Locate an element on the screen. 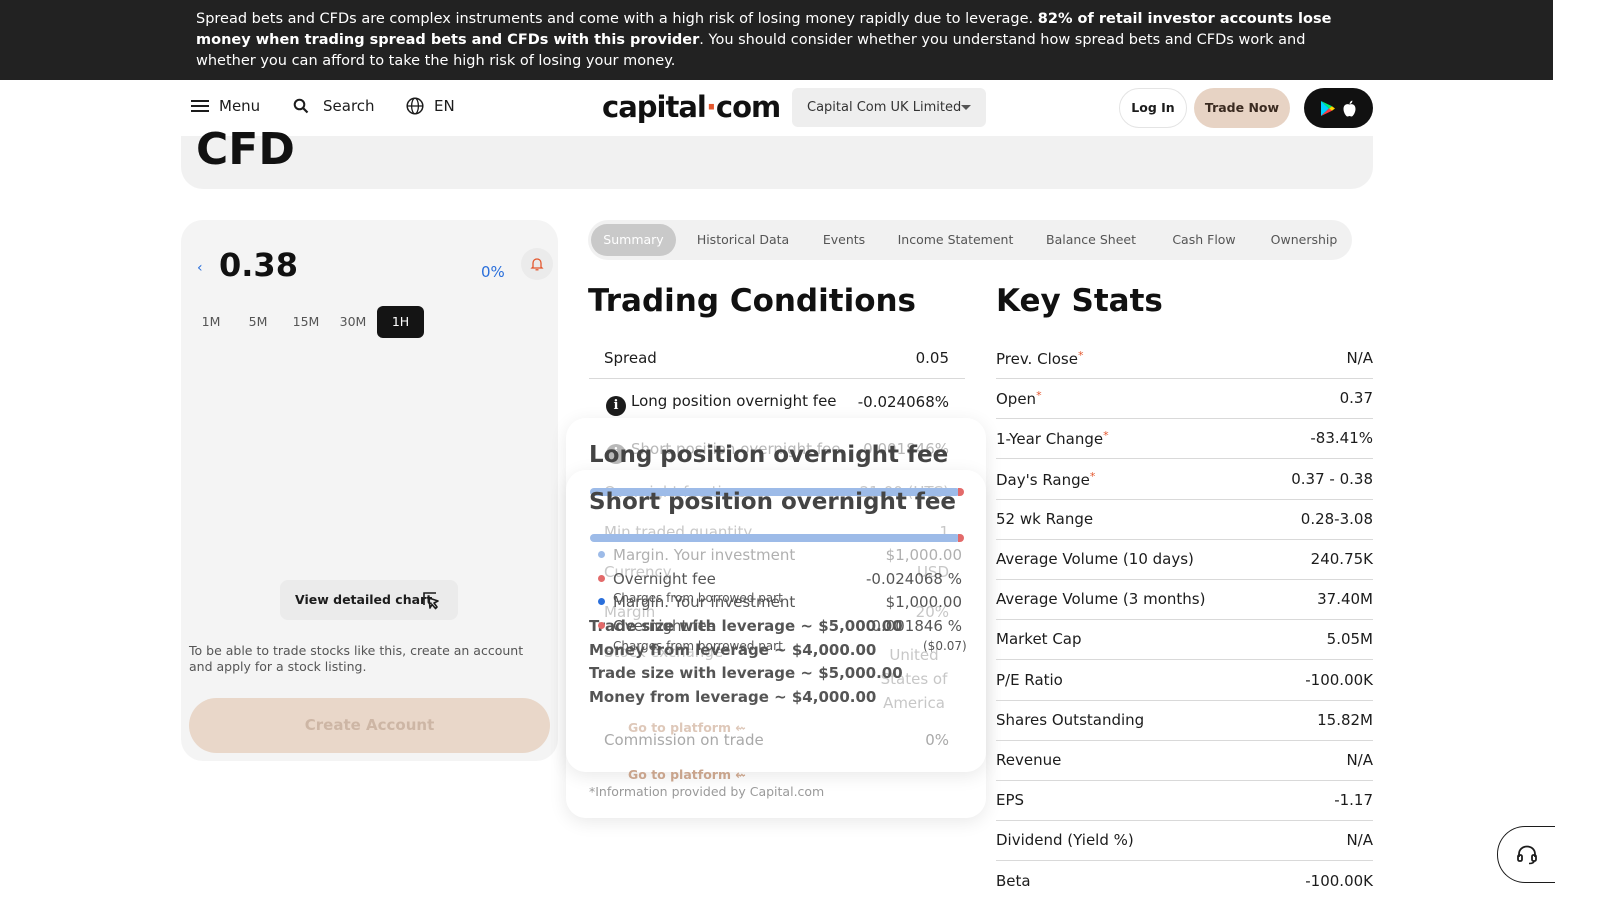  page-title: CFD is located at coordinates (245, 149).